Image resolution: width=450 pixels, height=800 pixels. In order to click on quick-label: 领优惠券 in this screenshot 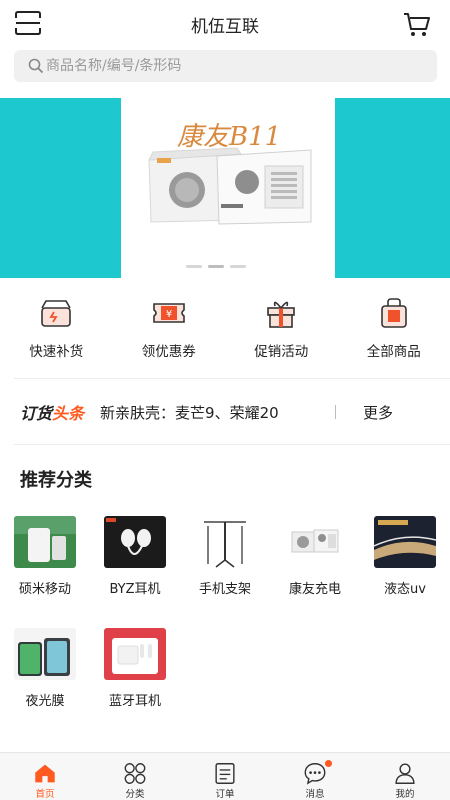, I will do `click(168, 352)`.